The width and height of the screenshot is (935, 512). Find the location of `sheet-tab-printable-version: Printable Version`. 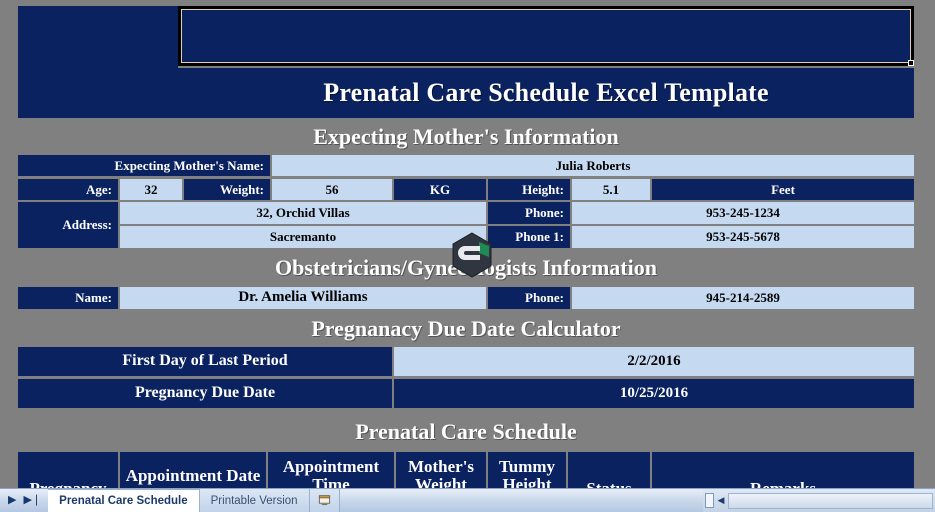

sheet-tab-printable-version: Printable Version is located at coordinates (254, 500).